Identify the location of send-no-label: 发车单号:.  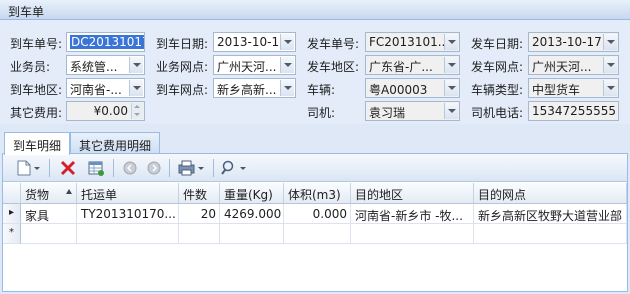
(333, 44).